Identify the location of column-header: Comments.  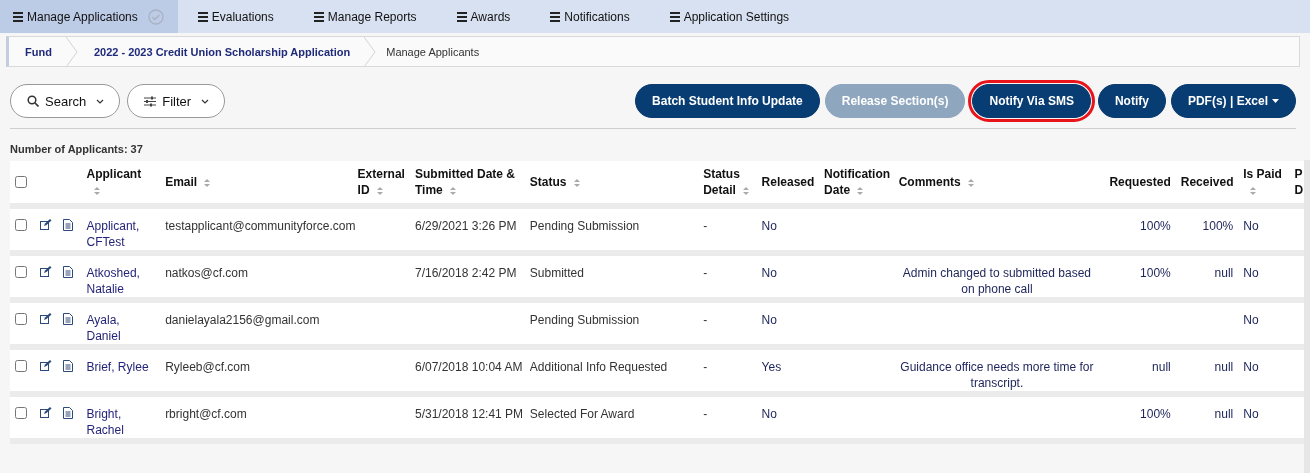
(997, 182).